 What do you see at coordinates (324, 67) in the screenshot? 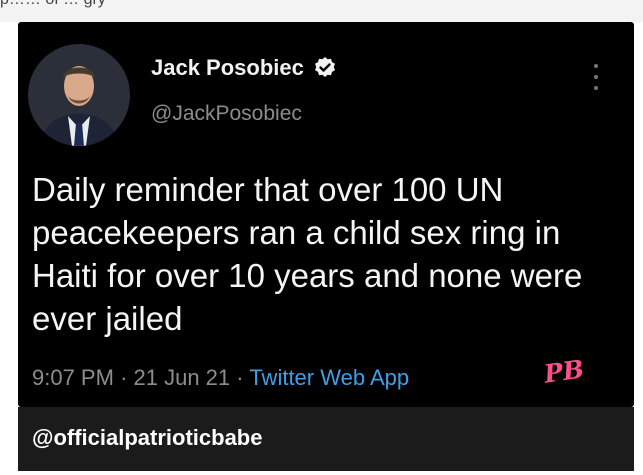
I see `verified-badge-icon` at bounding box center [324, 67].